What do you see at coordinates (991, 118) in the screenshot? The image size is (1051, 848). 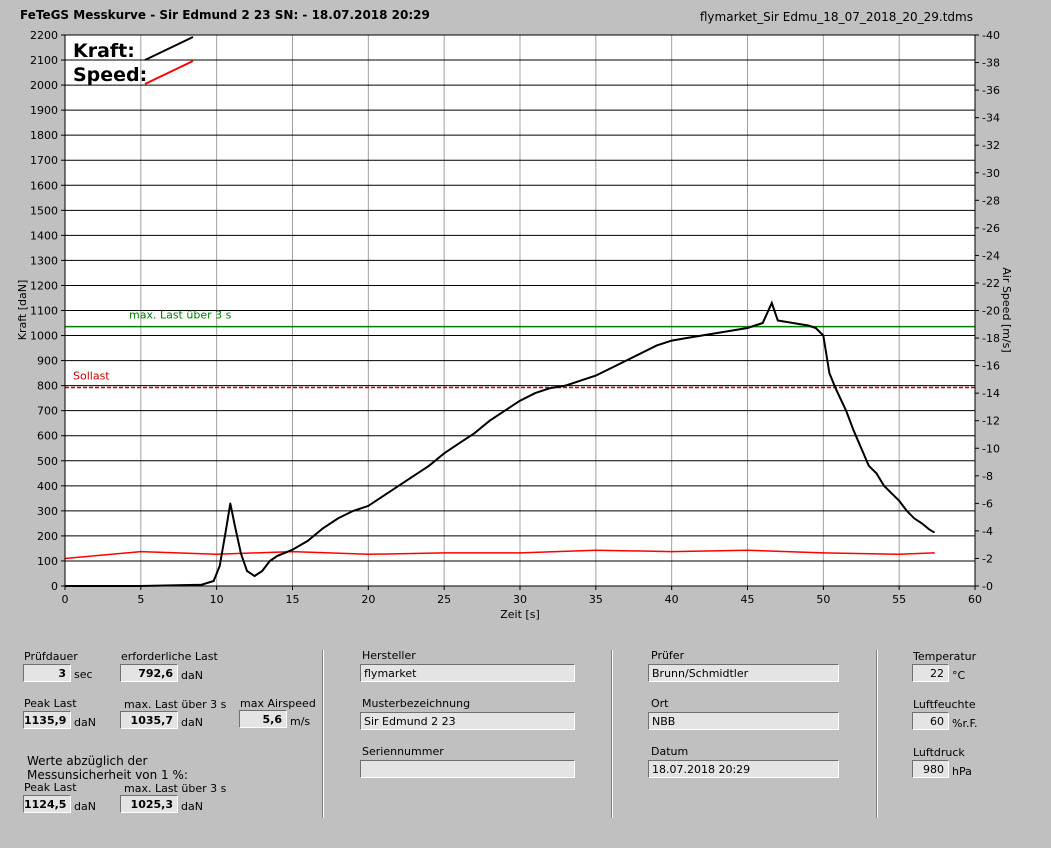 I see `y2-tick-label: -34` at bounding box center [991, 118].